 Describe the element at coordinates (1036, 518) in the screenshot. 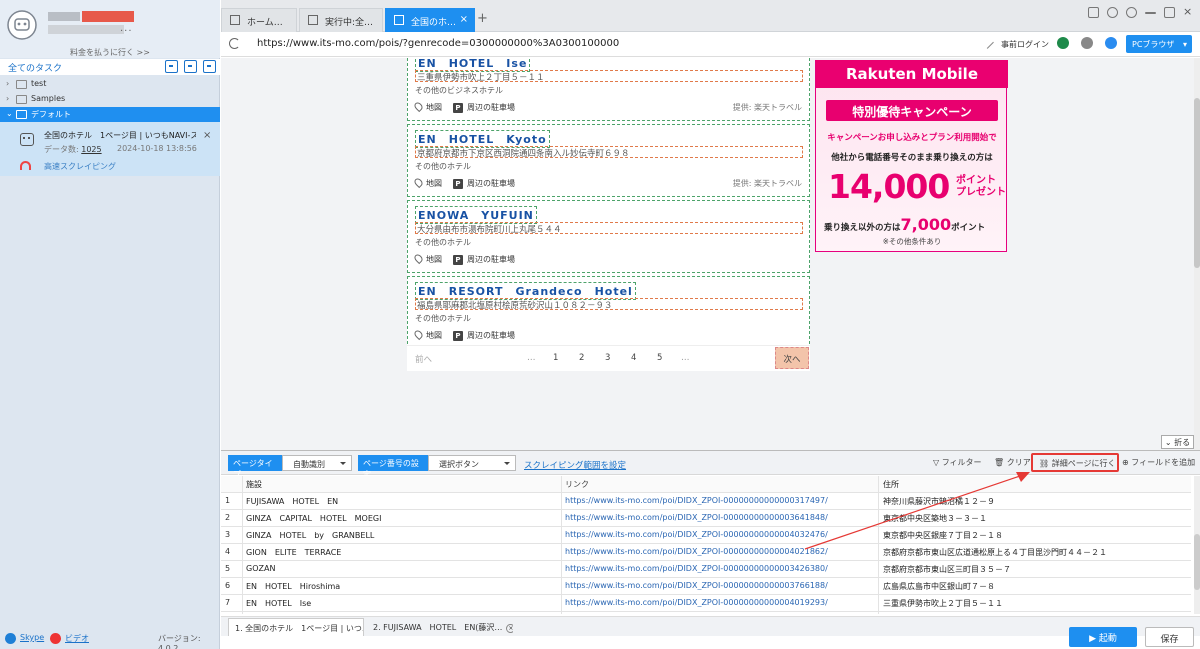

I see `cell-address: 東京都中央区築地３－３－１` at that location.